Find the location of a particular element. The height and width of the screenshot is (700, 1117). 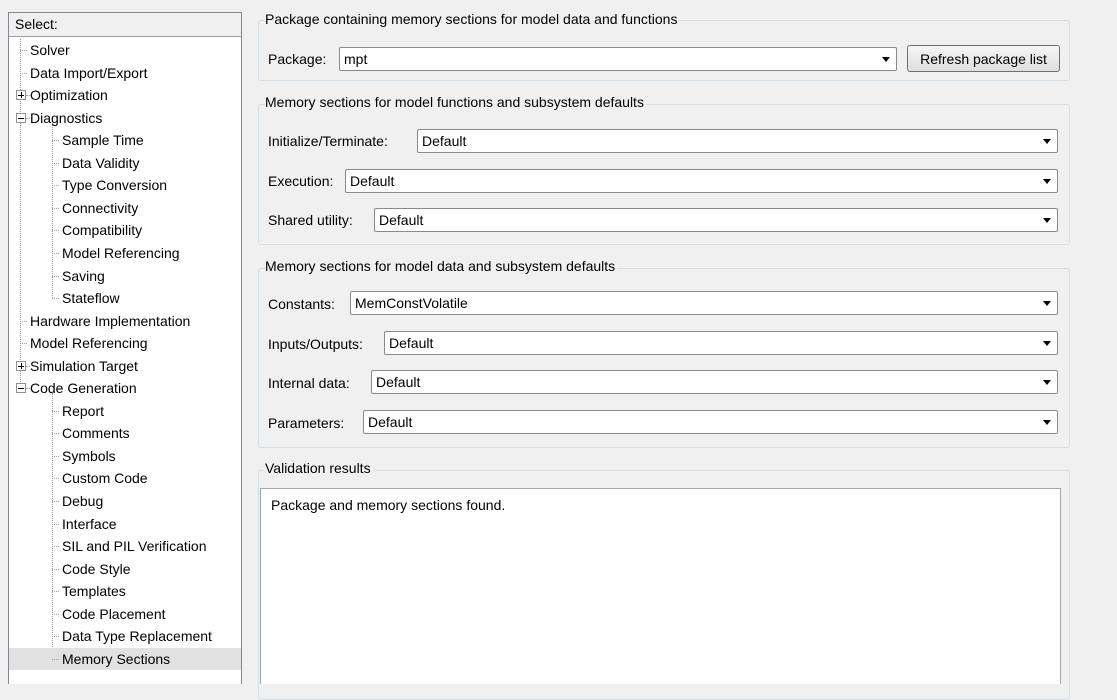

tree-item-label: Code Style is located at coordinates (96, 568).